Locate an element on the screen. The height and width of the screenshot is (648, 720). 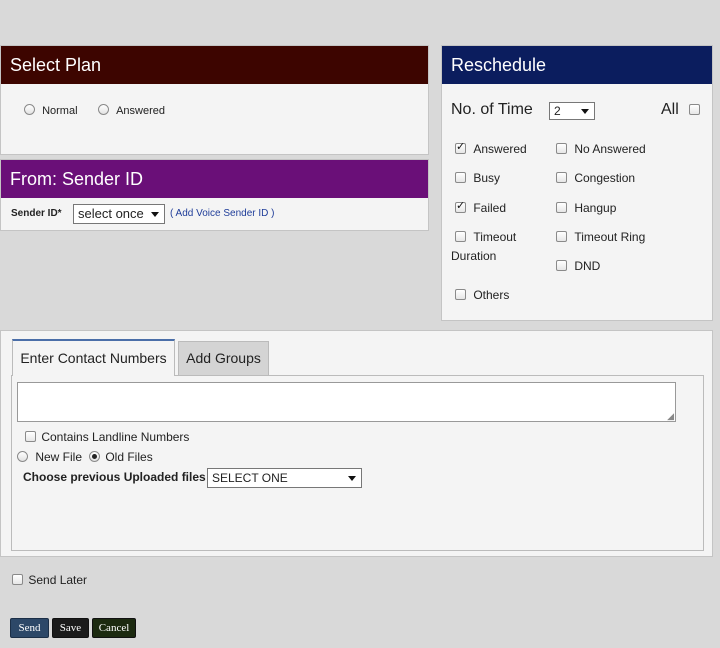
new-file-radio is located at coordinates (22, 456).